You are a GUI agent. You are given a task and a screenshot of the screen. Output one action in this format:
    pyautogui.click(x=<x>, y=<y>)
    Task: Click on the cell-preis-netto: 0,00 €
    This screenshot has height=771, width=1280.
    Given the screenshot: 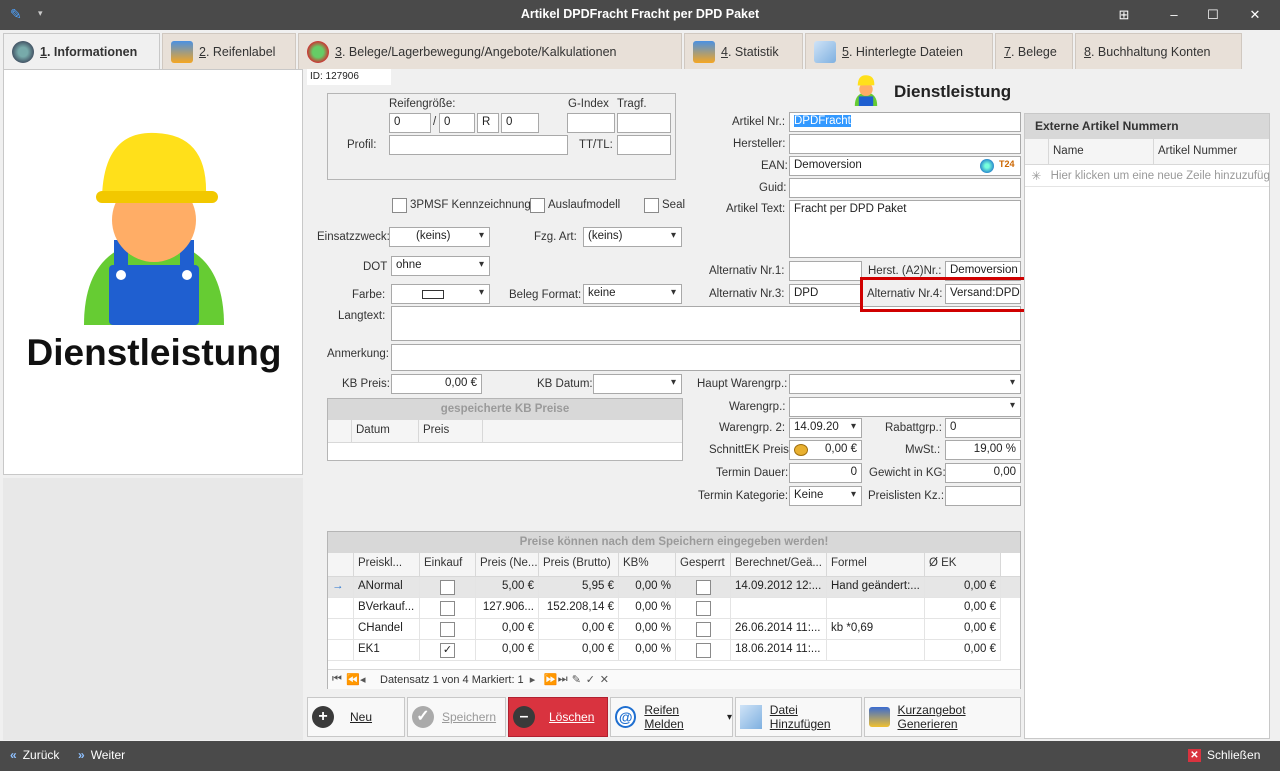 What is the action you would take?
    pyautogui.click(x=507, y=629)
    